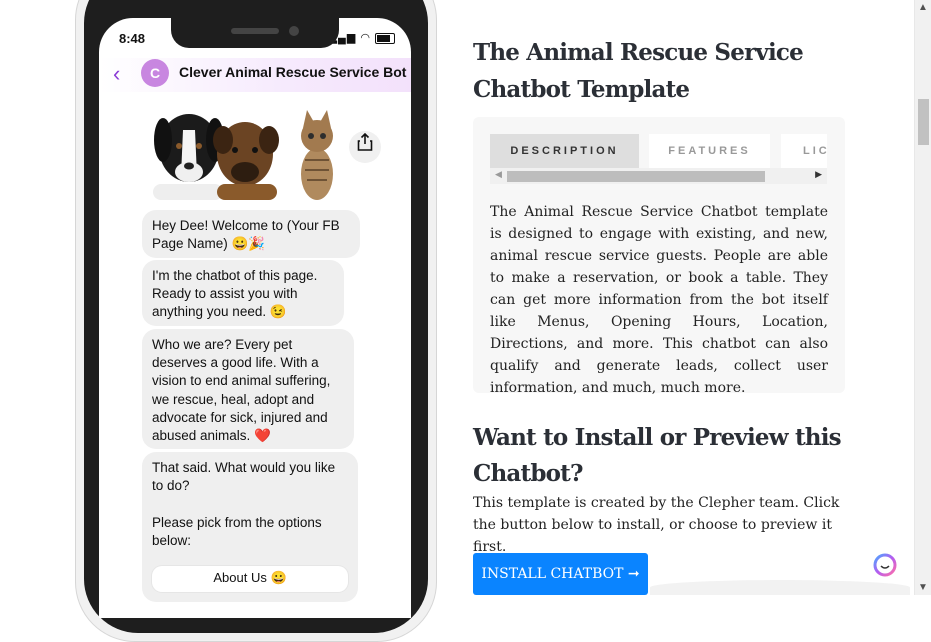 Image resolution: width=931 pixels, height=642 pixels. What do you see at coordinates (885, 565) in the screenshot?
I see `chat-widget-icon` at bounding box center [885, 565].